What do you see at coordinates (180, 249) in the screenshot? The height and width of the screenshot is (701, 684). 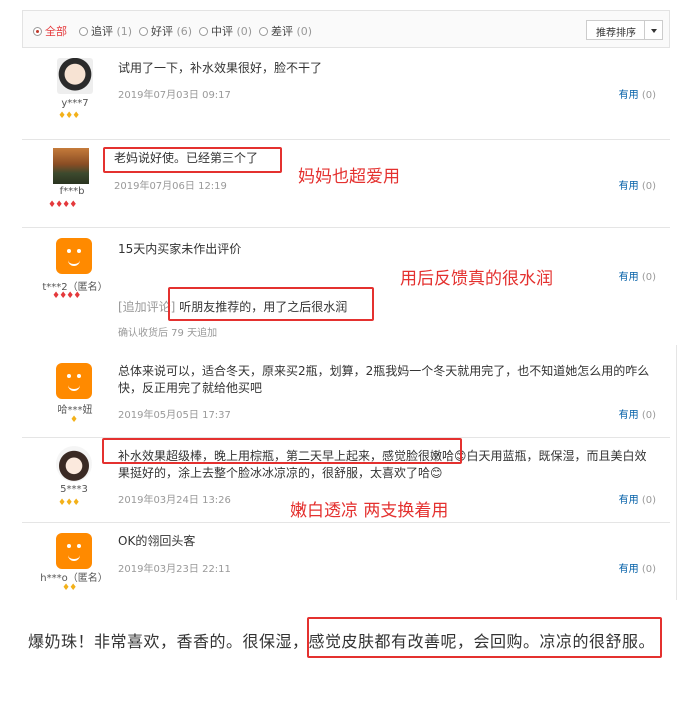 I see `review-content: 15天内买家未作出评价` at bounding box center [180, 249].